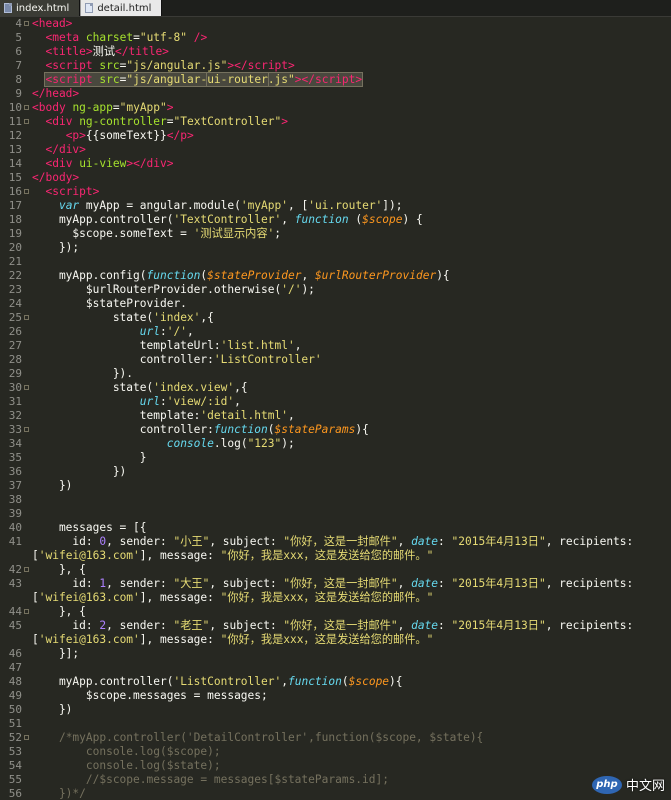 The width and height of the screenshot is (671, 800). Describe the element at coordinates (335, 696) in the screenshot. I see `code-line: 49 $scope.messages = messages;` at that location.